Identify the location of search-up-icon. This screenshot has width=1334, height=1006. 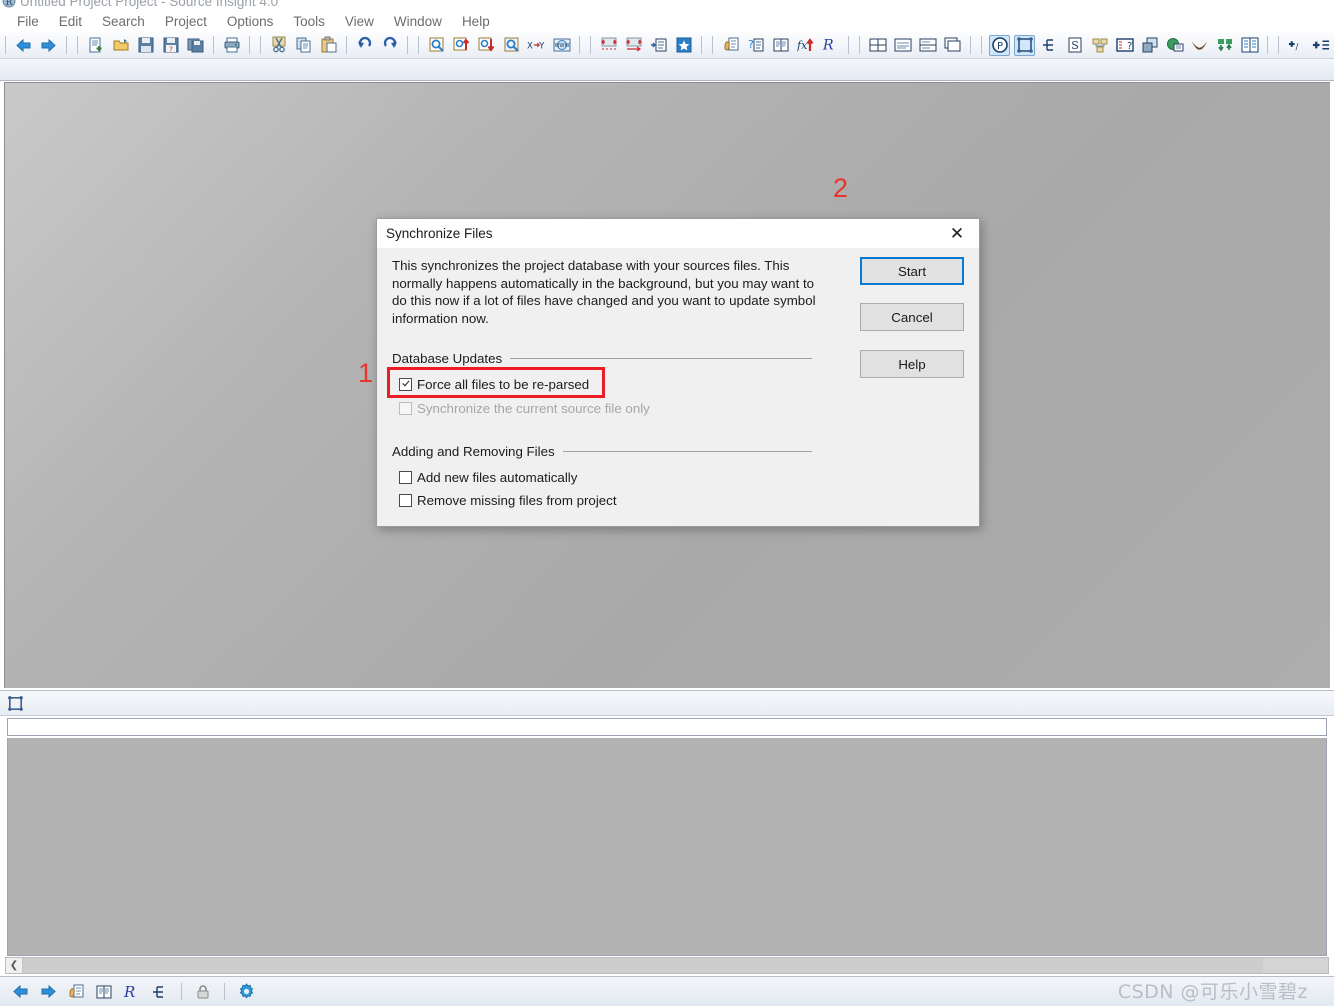
(461, 45).